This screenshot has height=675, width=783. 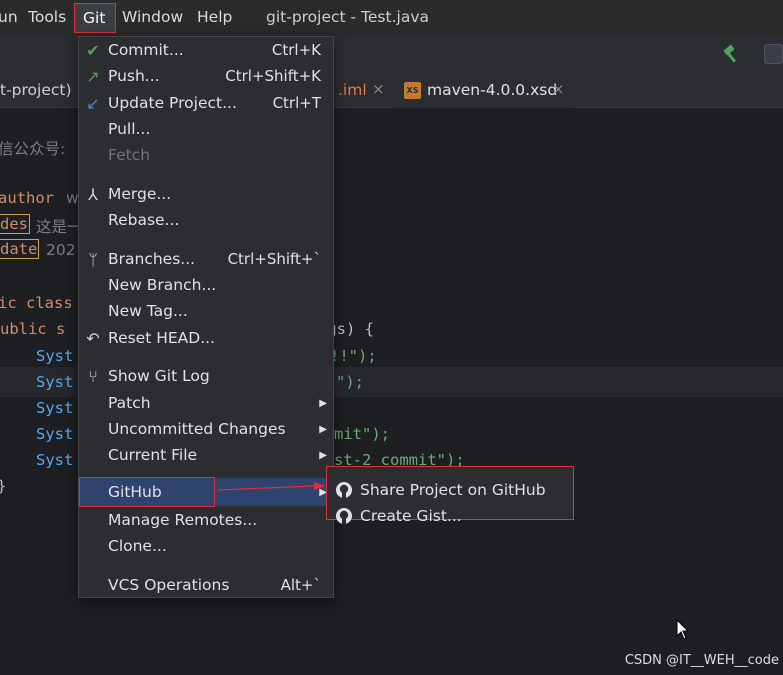 I want to click on menu-window: Window, so click(x=152, y=17).